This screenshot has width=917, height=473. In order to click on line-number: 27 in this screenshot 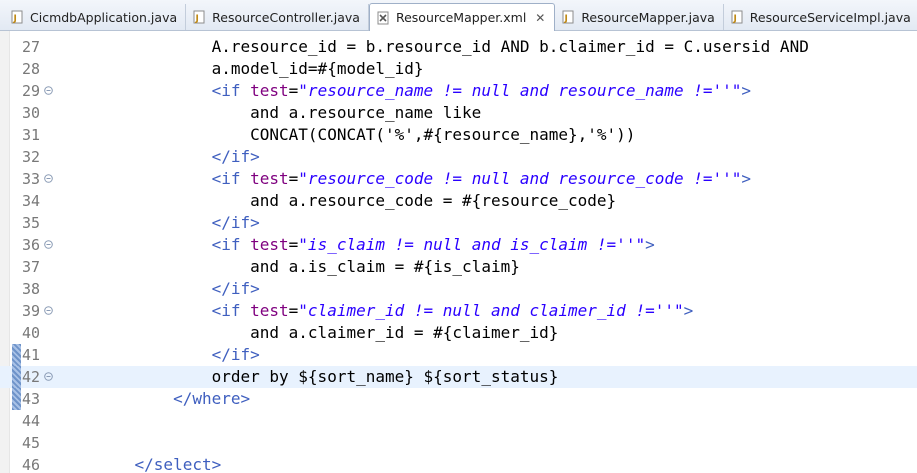, I will do `click(31, 47)`.